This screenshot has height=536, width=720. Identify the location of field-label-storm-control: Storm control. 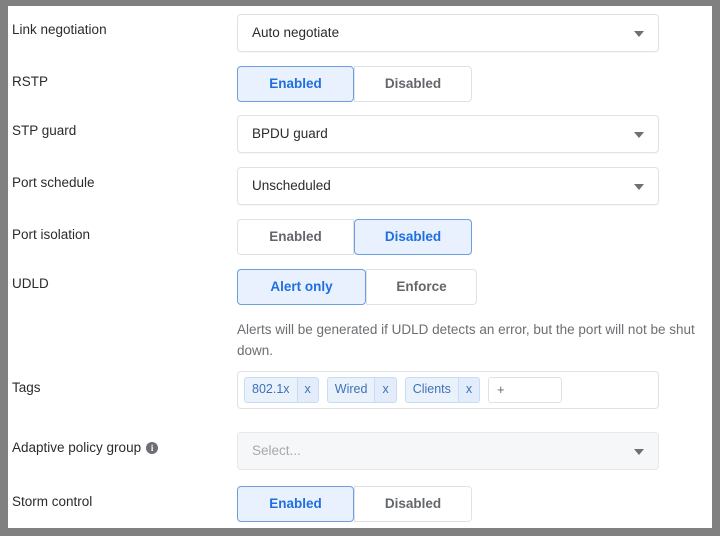
(52, 501).